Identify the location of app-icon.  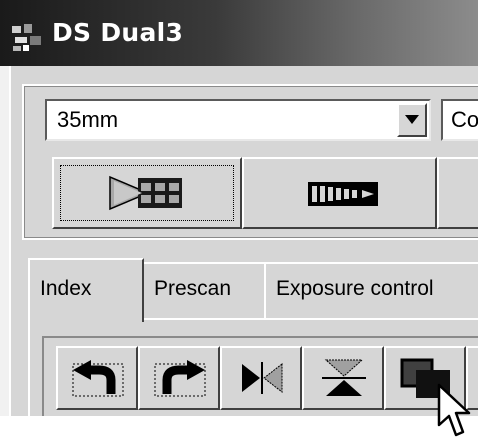
(26, 37).